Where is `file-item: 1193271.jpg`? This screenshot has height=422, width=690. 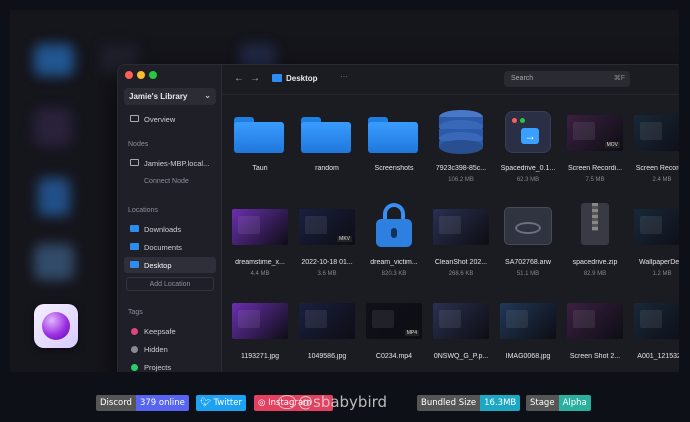 file-item: 1193271.jpg is located at coordinates (260, 332).